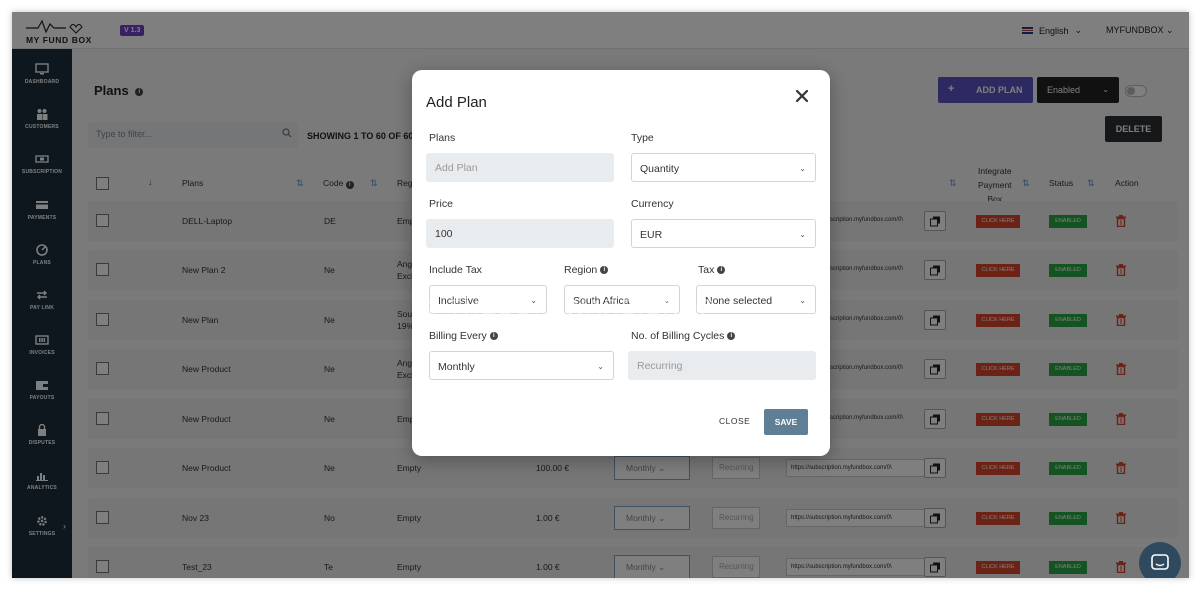  I want to click on type-select: Quantity ⌄, so click(723, 167).